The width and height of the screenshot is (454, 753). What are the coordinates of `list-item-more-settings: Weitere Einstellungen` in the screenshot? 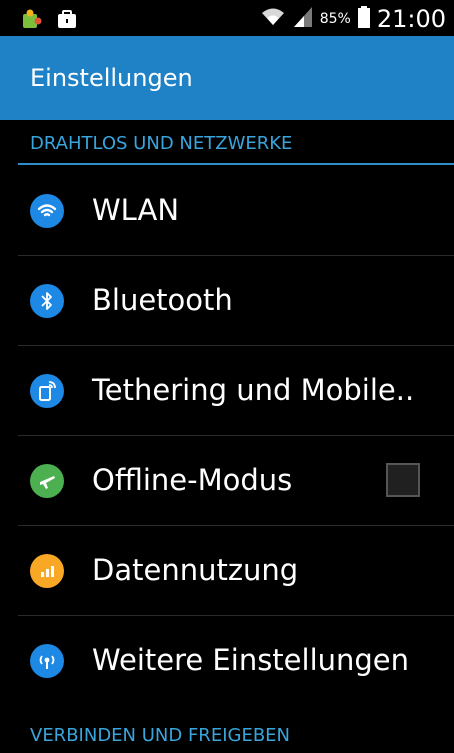 It's located at (227, 661).